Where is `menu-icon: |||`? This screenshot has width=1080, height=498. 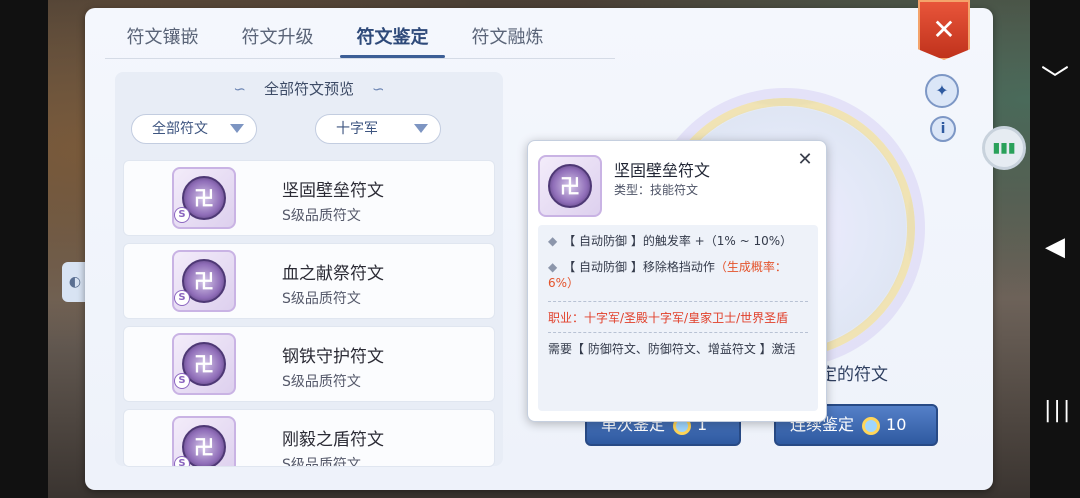 menu-icon: ||| is located at coordinates (1057, 413).